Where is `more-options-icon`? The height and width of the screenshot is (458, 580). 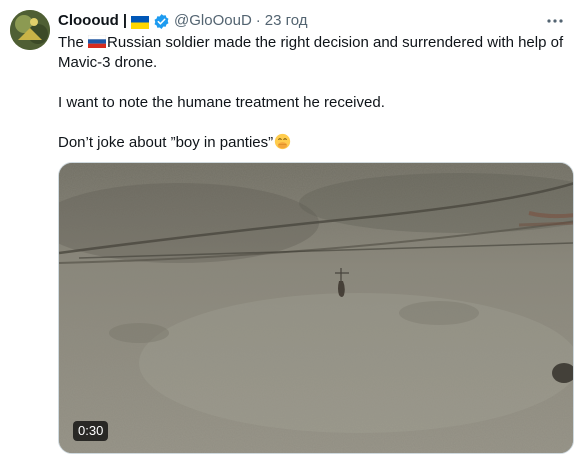 more-options-icon is located at coordinates (555, 21).